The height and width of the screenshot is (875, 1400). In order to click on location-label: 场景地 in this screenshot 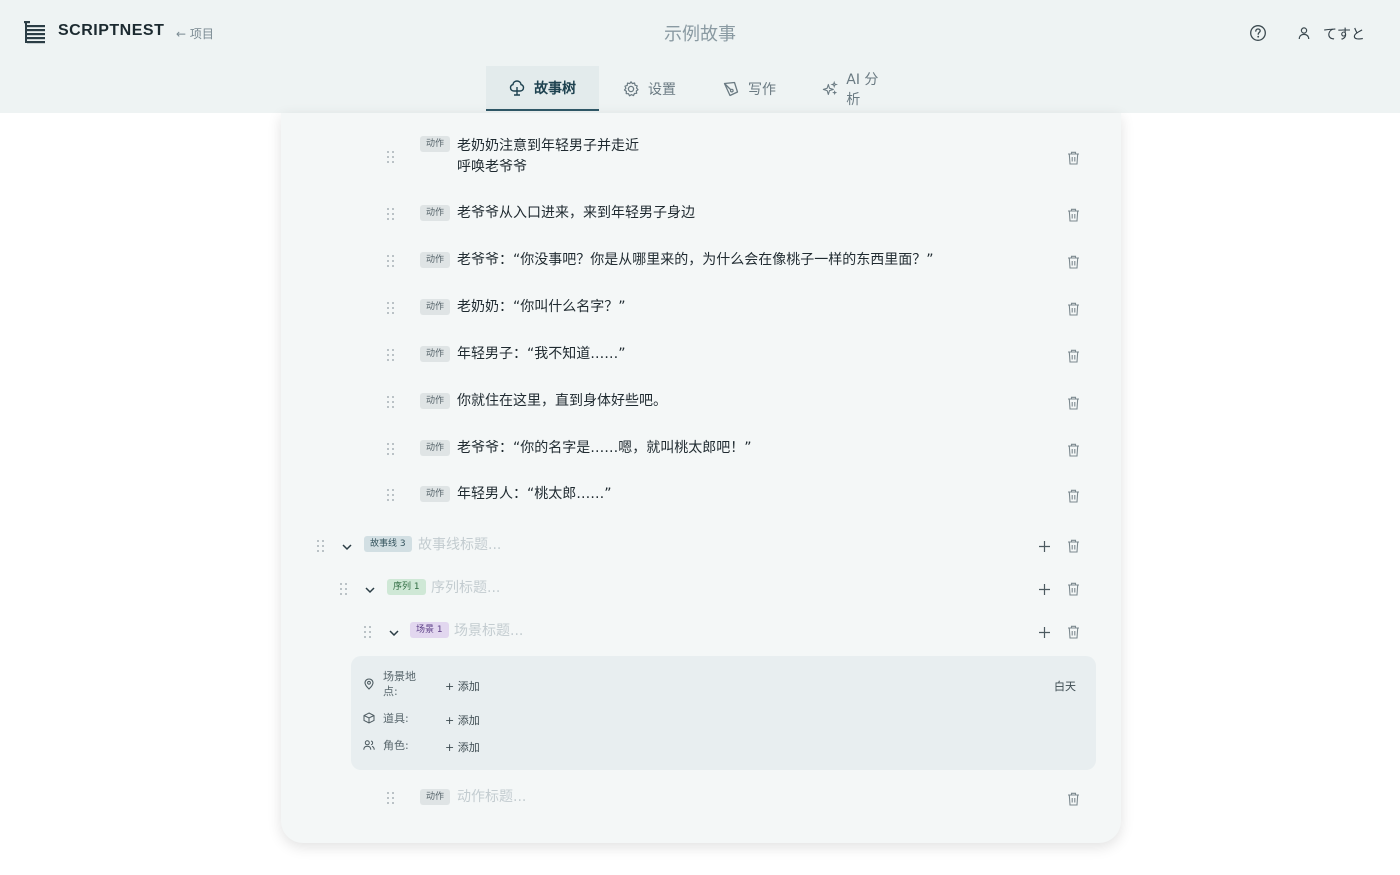, I will do `click(399, 676)`.